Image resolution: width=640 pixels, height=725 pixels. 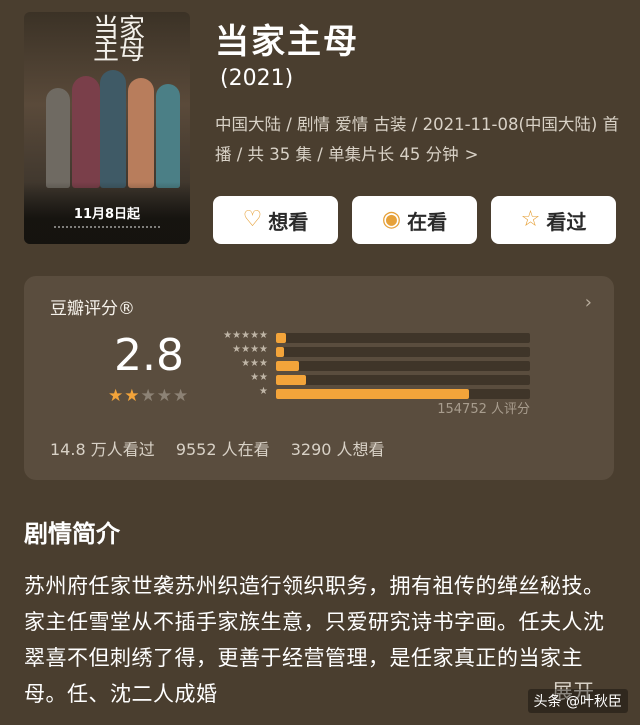 What do you see at coordinates (107, 231) in the screenshot?
I see `poster-fine-print` at bounding box center [107, 231].